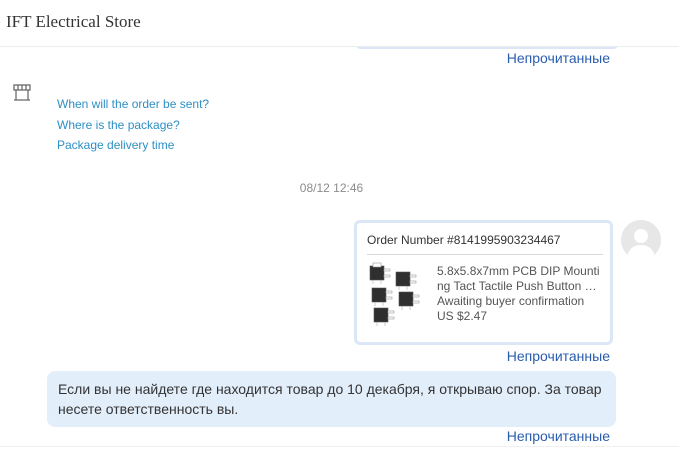  Describe the element at coordinates (22, 92) in the screenshot. I see `store-icon` at that location.